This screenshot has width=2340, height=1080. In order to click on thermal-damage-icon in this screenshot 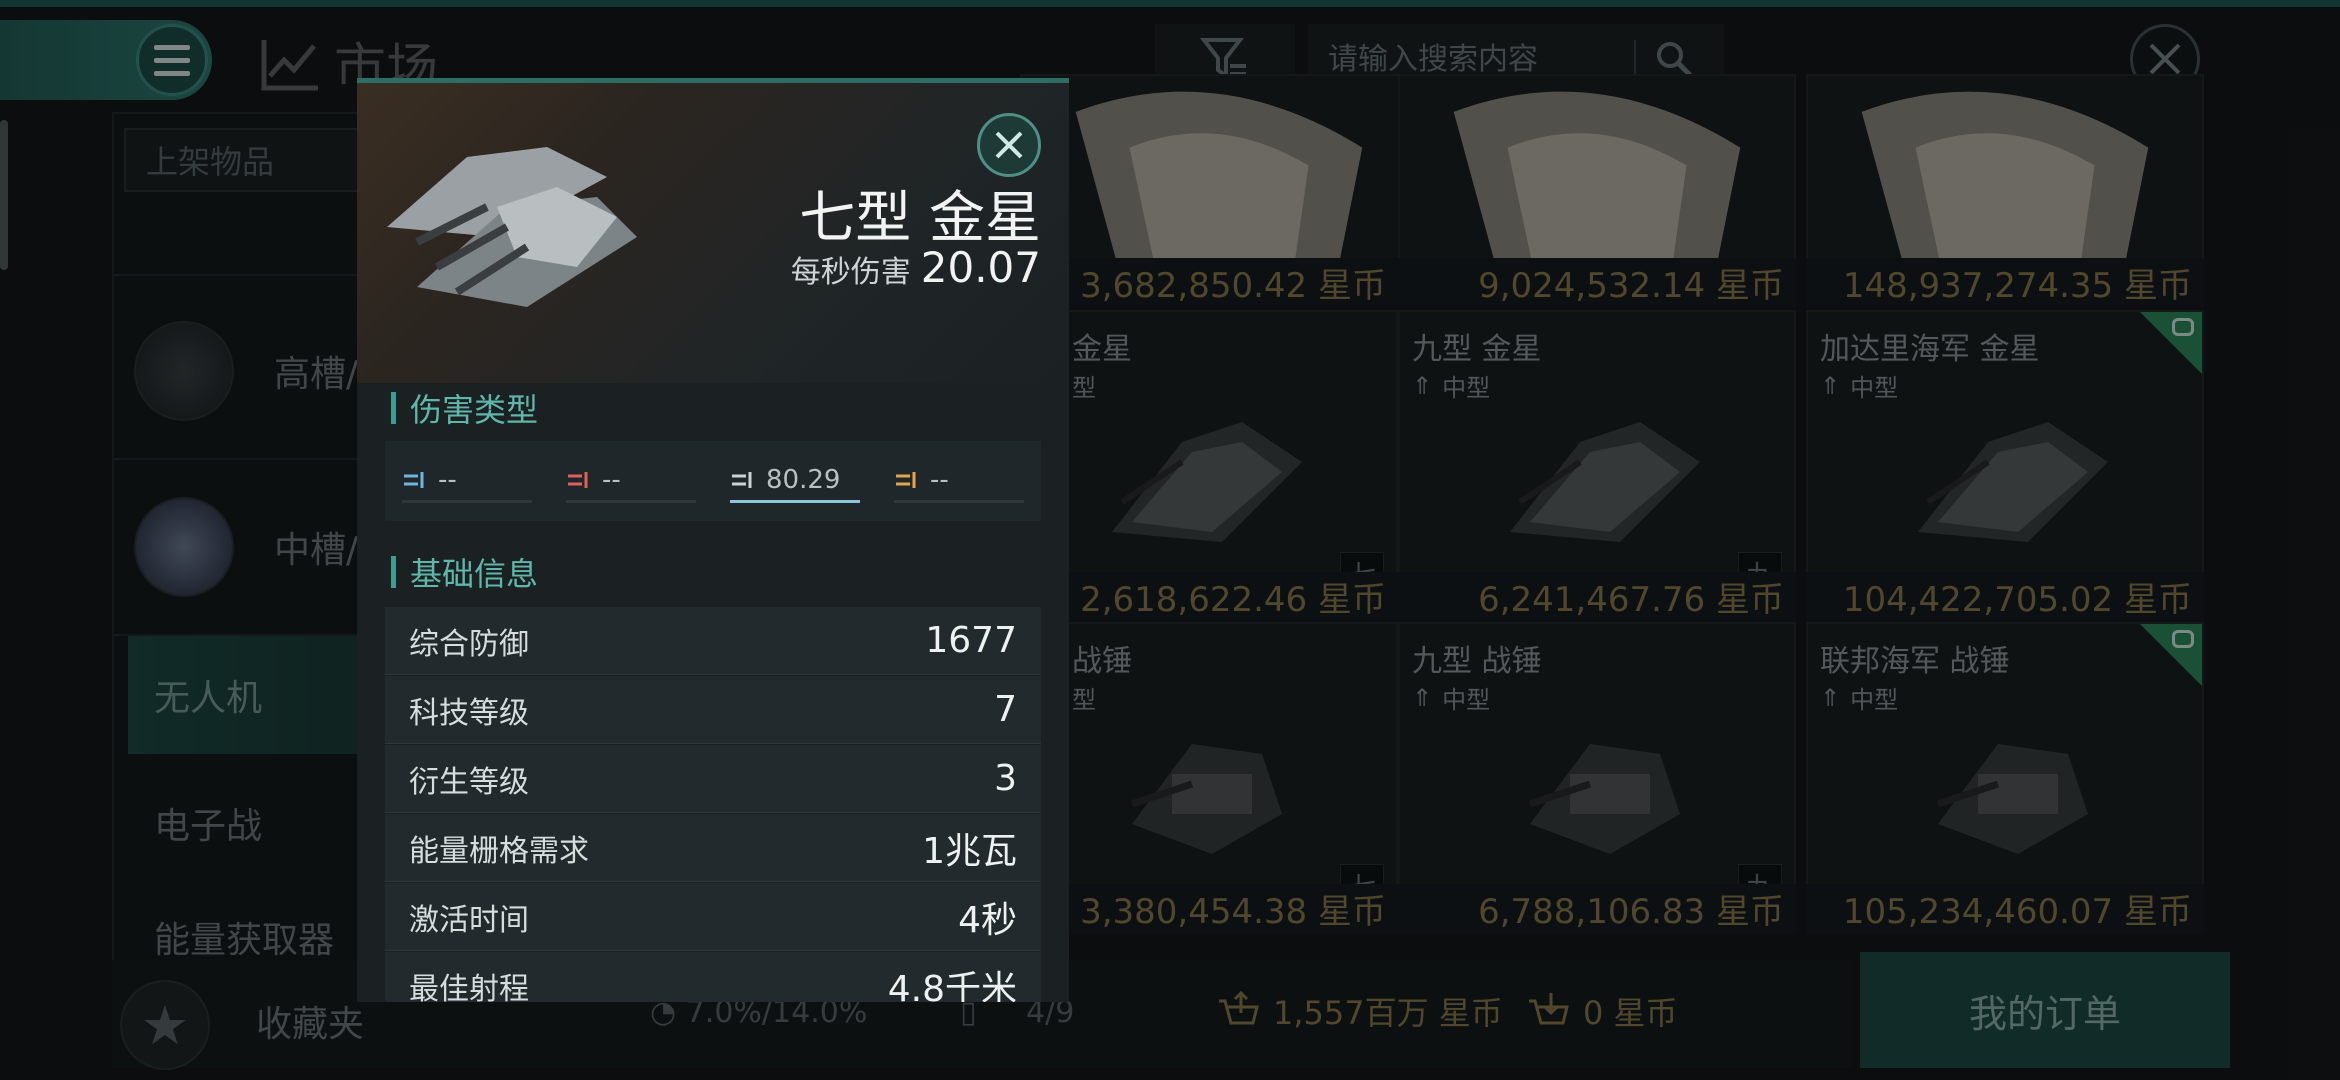, I will do `click(578, 479)`.